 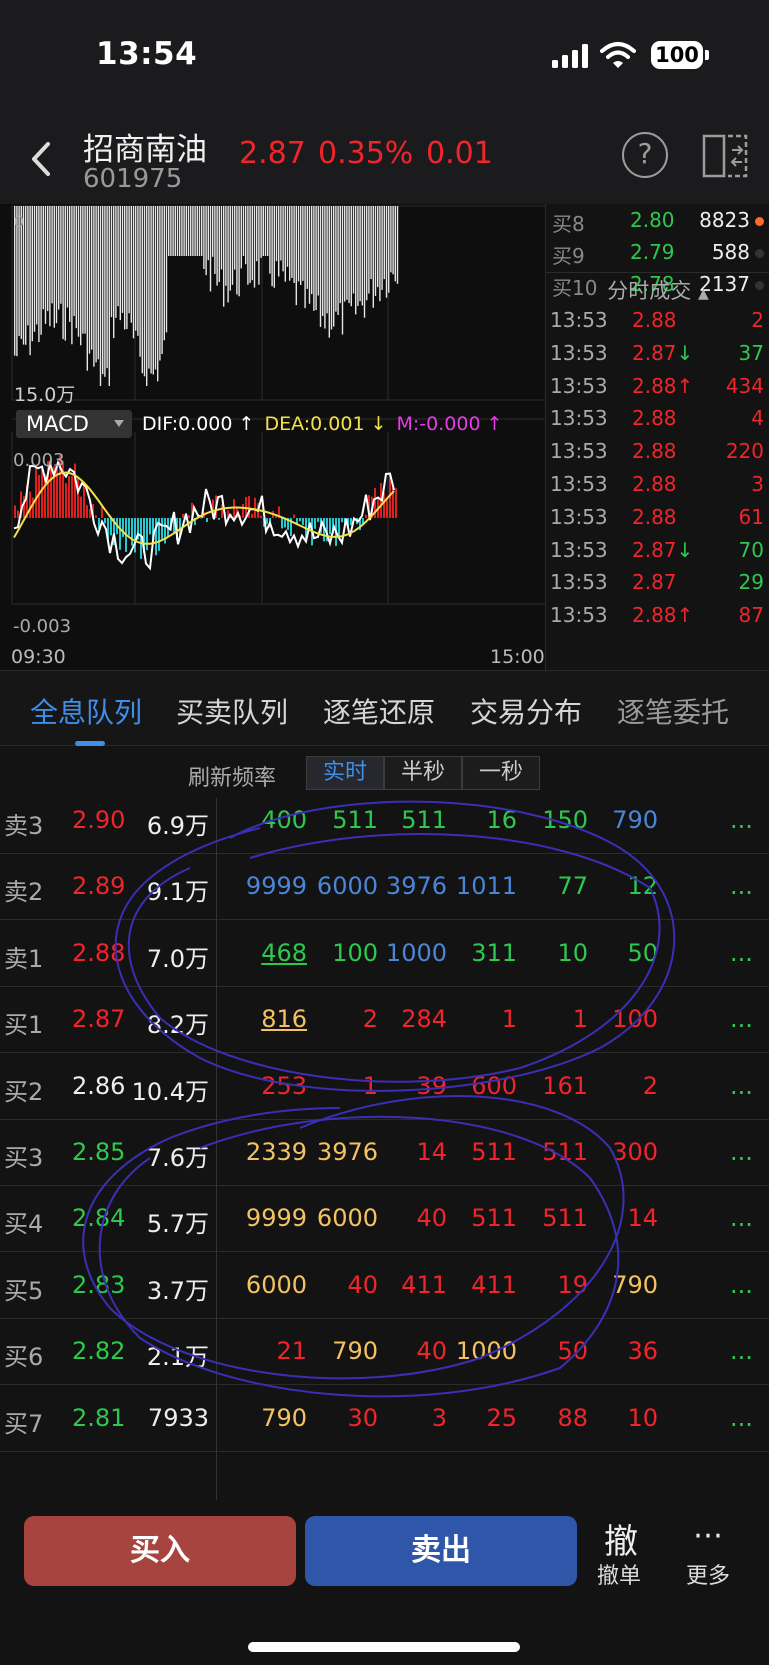 I want to click on queue-order-cell: 790, so click(x=635, y=820).